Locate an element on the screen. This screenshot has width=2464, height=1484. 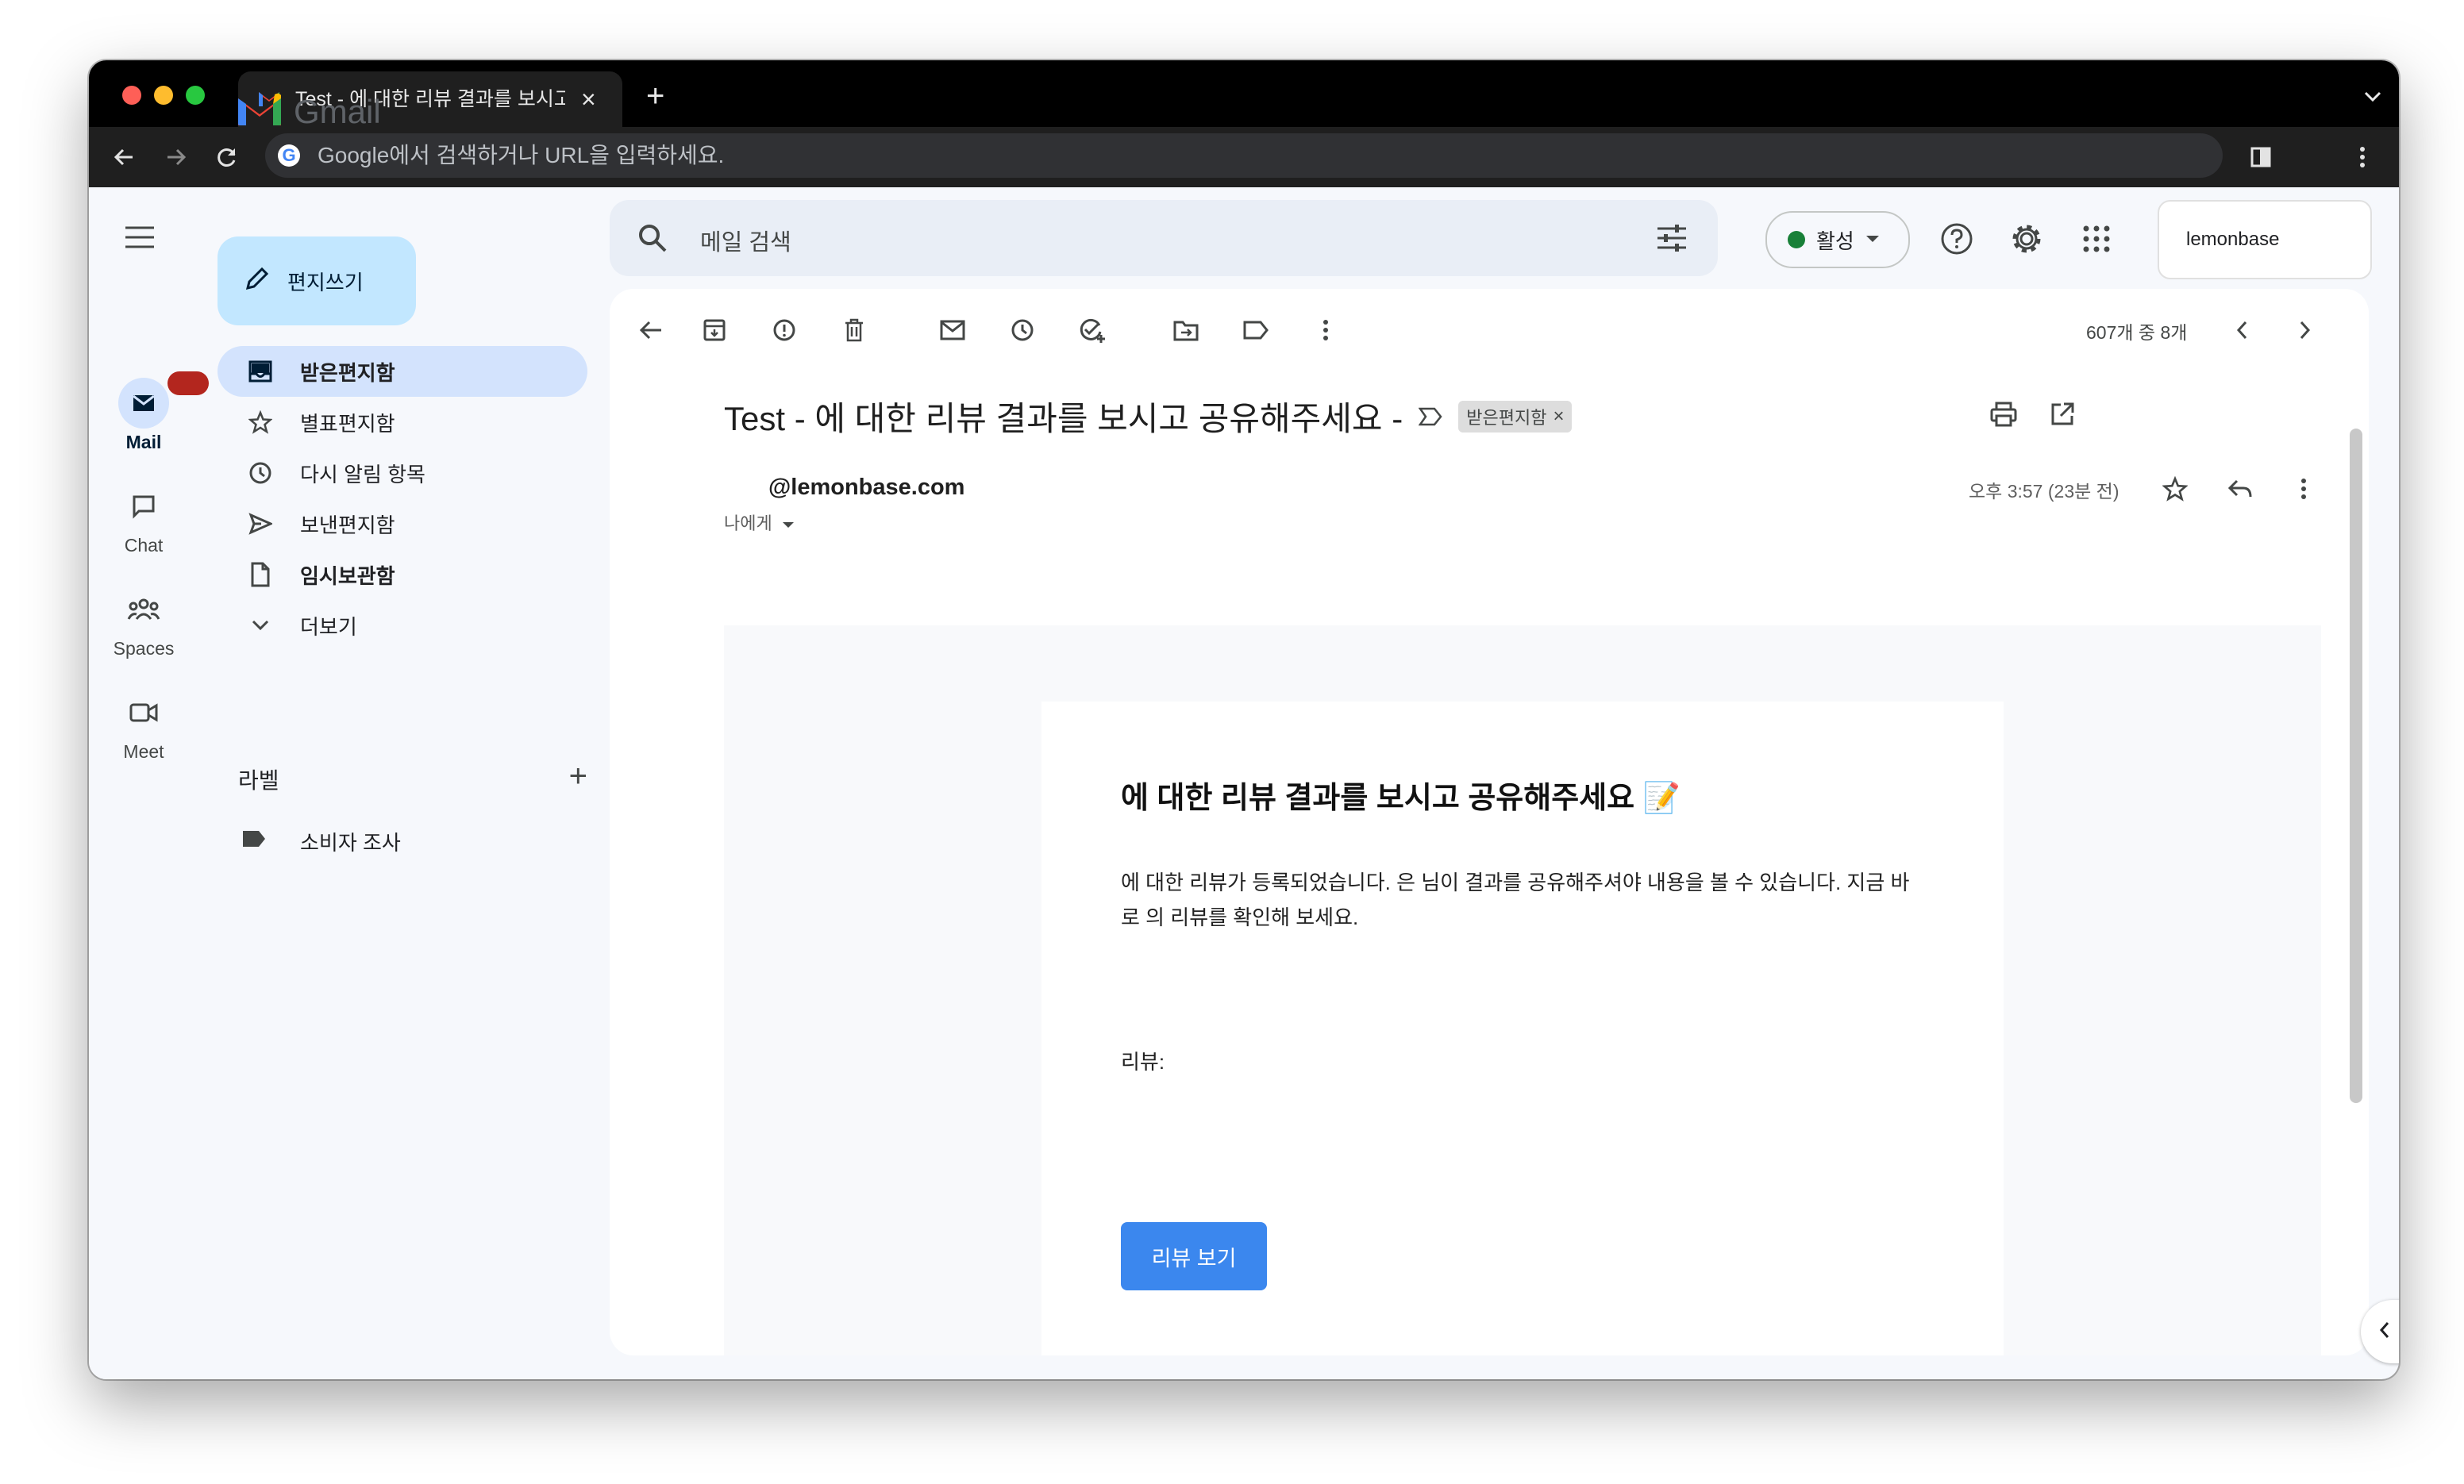
rail-item-spaces: Spaces is located at coordinates (143, 621).